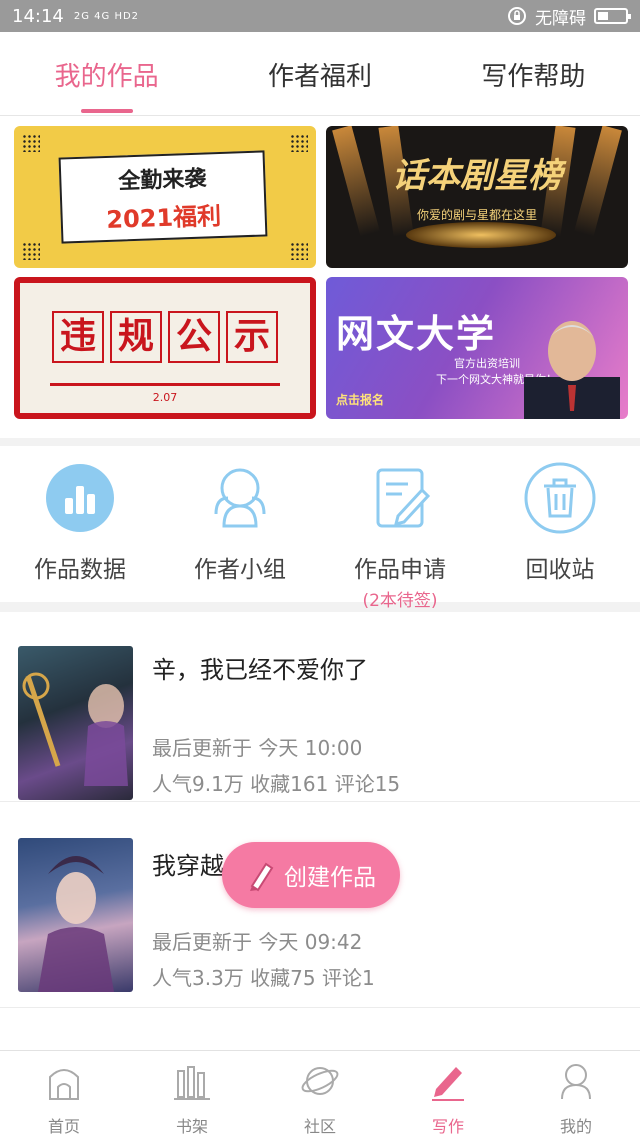 This screenshot has height=1138, width=640. Describe the element at coordinates (106, 73) in the screenshot. I see `tab-my-works: 我的作品` at that location.